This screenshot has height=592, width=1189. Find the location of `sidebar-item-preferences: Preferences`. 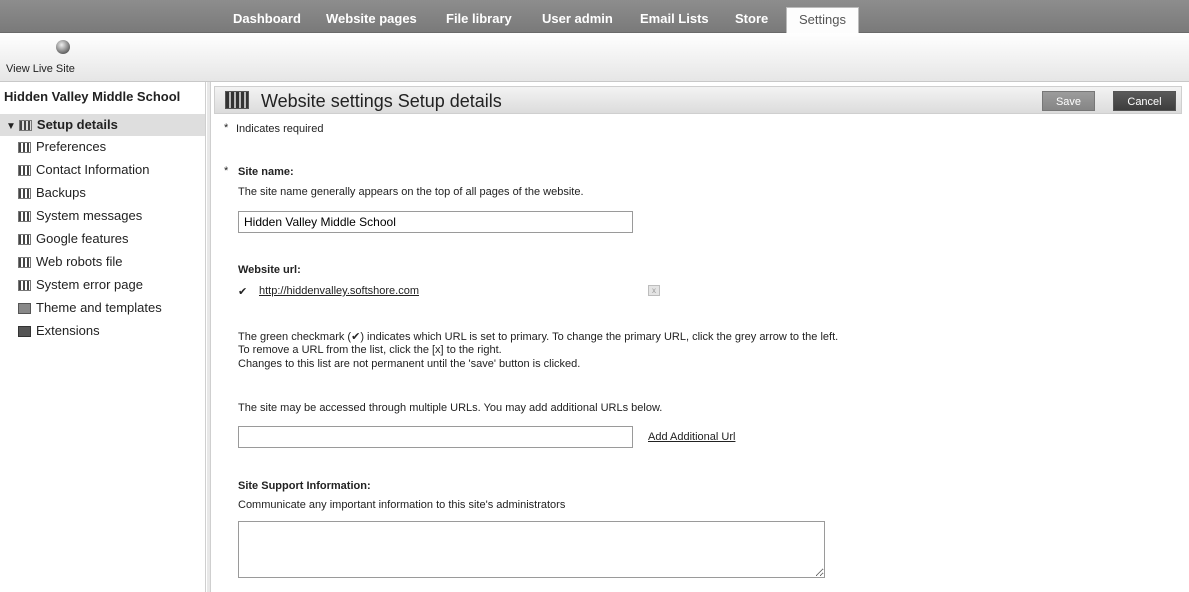

sidebar-item-preferences: Preferences is located at coordinates (62, 147).